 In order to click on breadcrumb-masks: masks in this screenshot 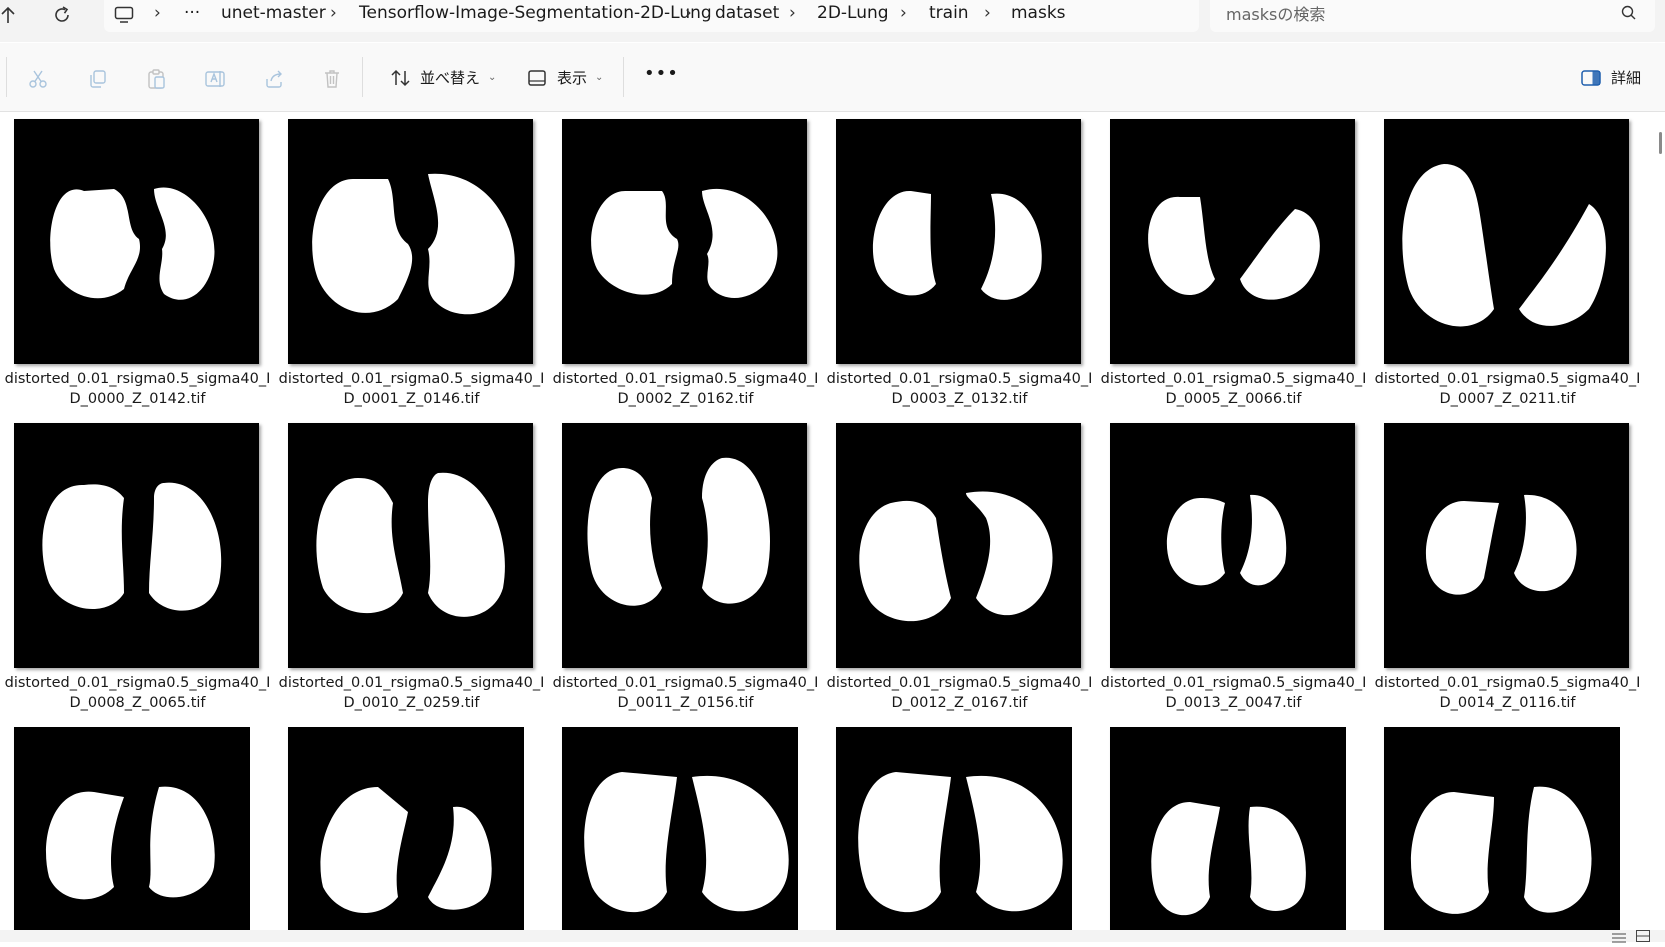, I will do `click(1038, 13)`.